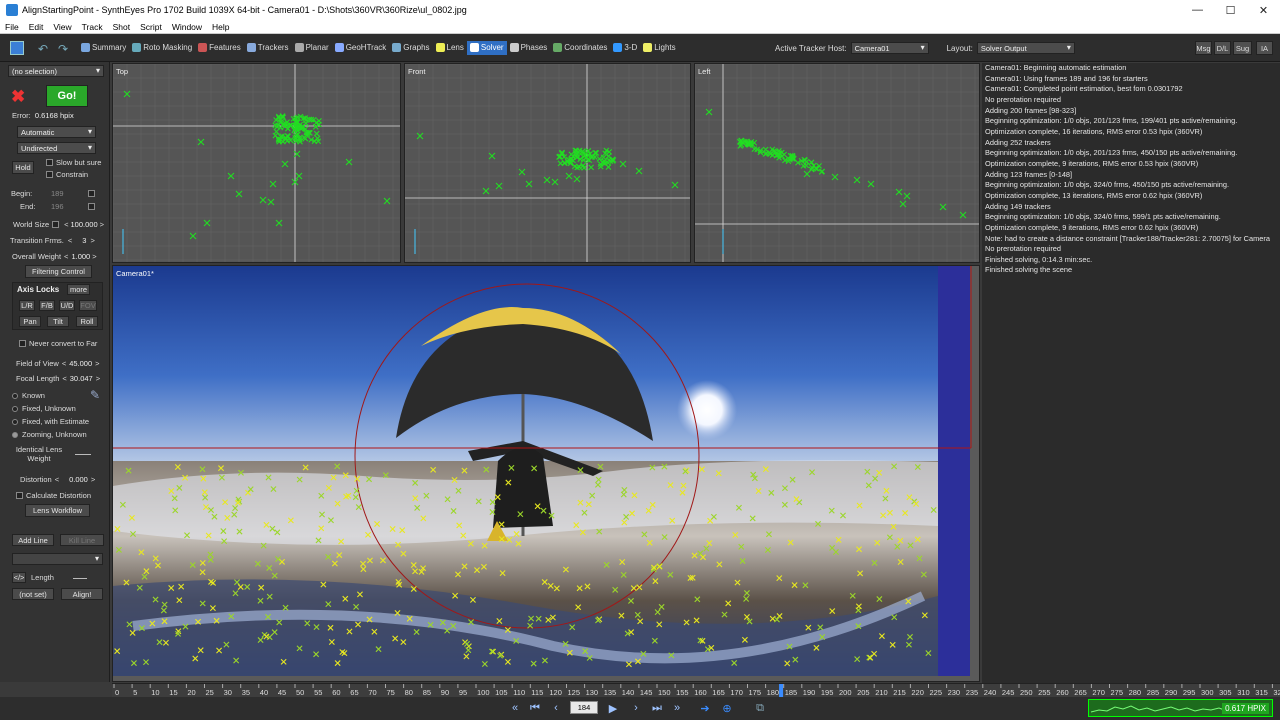 The image size is (1280, 720). What do you see at coordinates (636, 708) in the screenshot?
I see `next-frame-icon: ›` at bounding box center [636, 708].